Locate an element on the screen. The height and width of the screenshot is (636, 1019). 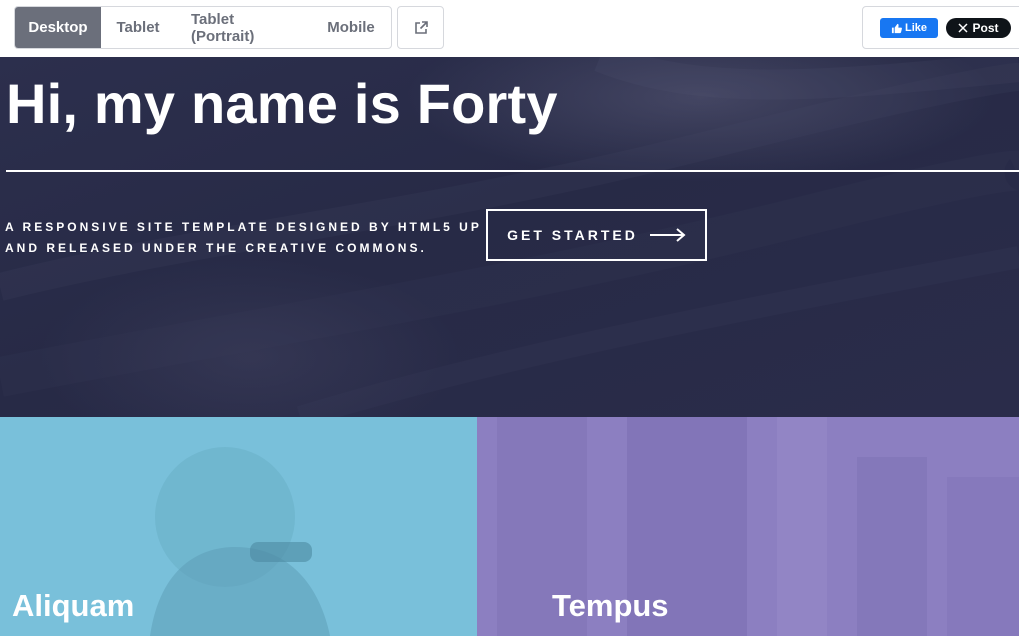
facebook-like-button: Like is located at coordinates (909, 28).